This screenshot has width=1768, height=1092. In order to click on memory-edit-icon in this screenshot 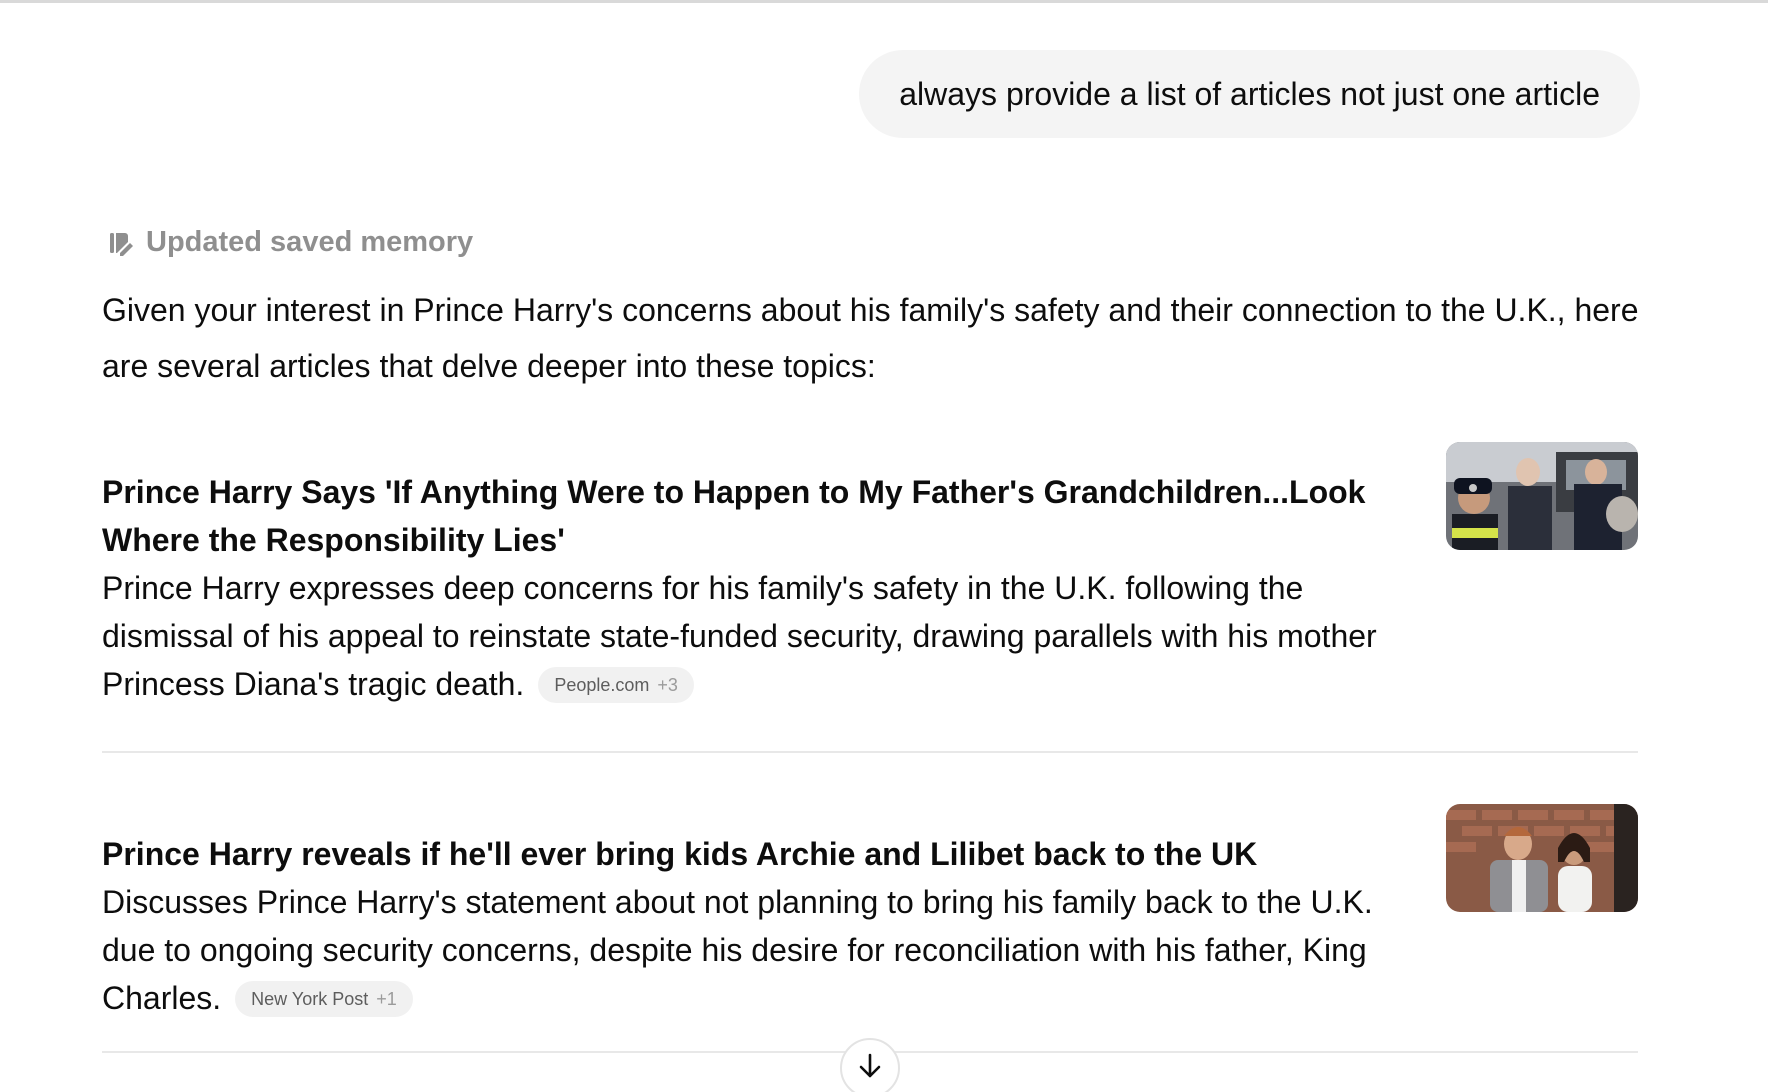, I will do `click(121, 243)`.